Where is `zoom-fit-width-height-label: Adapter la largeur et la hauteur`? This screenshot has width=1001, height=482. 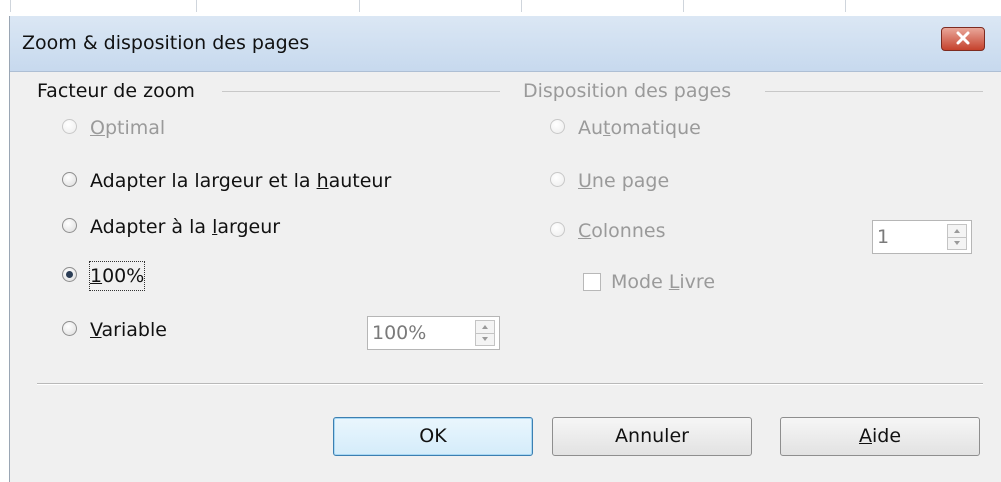 zoom-fit-width-height-label: Adapter la largeur et la hauteur is located at coordinates (241, 181).